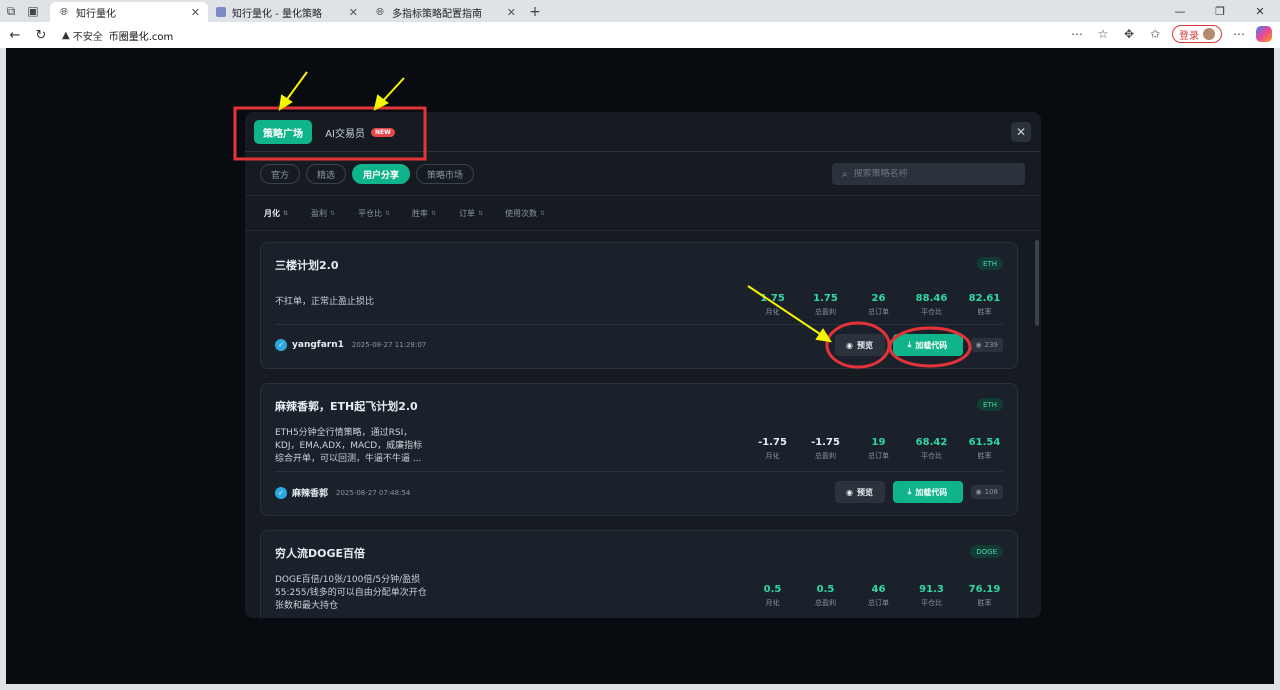 This screenshot has height=690, width=1280. What do you see at coordinates (878, 305) in the screenshot?
I see `stat-total-orders: 26 总订单` at bounding box center [878, 305].